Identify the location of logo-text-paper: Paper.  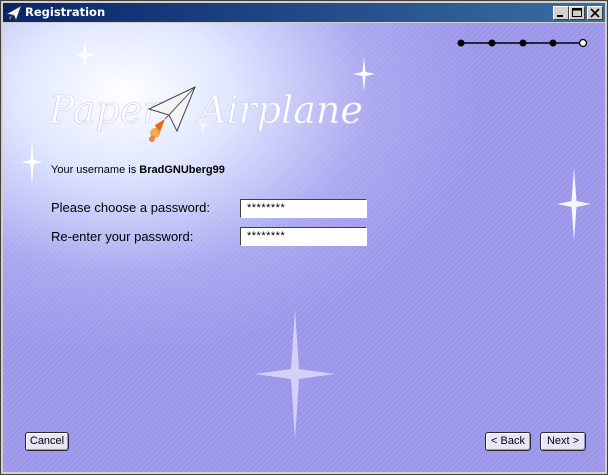
(106, 110).